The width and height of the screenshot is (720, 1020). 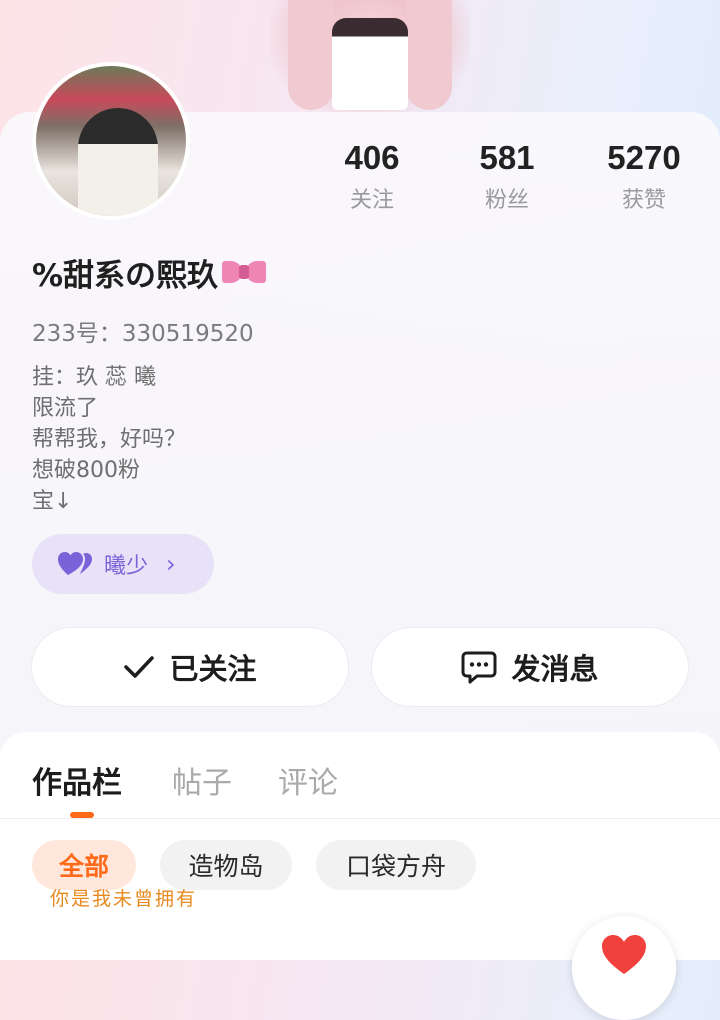 I want to click on chevron-right-icon: ›, so click(x=171, y=564).